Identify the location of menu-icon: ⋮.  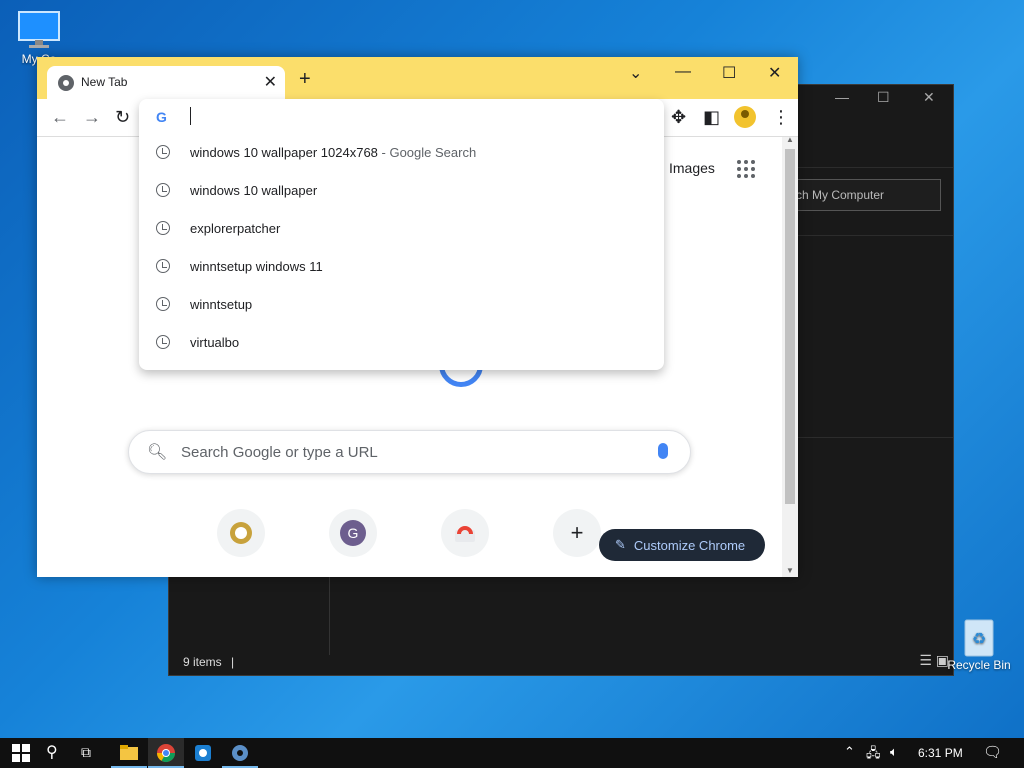
(781, 117).